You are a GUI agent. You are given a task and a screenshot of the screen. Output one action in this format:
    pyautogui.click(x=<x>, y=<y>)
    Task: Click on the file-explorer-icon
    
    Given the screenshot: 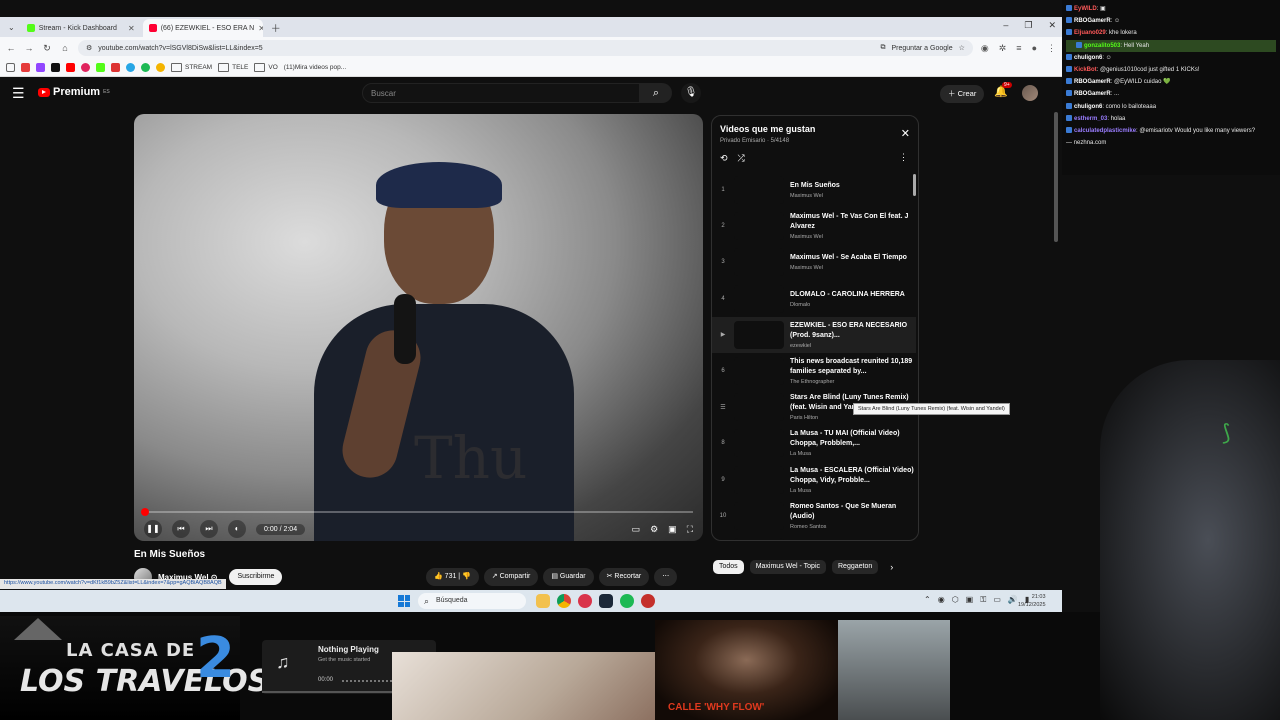 What is the action you would take?
    pyautogui.click(x=543, y=601)
    